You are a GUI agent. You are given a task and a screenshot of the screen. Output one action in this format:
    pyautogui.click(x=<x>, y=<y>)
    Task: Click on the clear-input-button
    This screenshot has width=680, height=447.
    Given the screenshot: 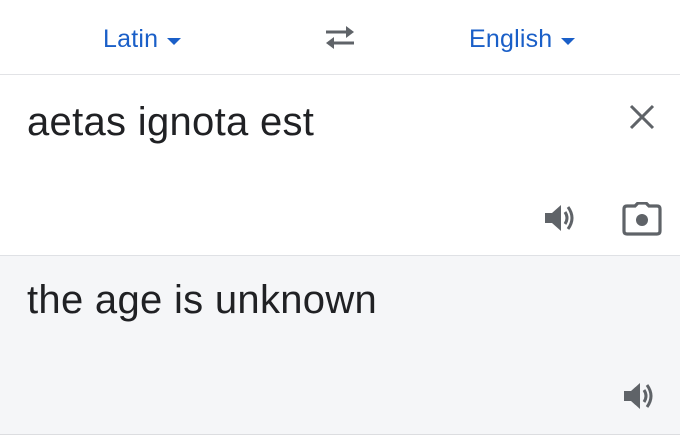 What is the action you would take?
    pyautogui.click(x=642, y=117)
    